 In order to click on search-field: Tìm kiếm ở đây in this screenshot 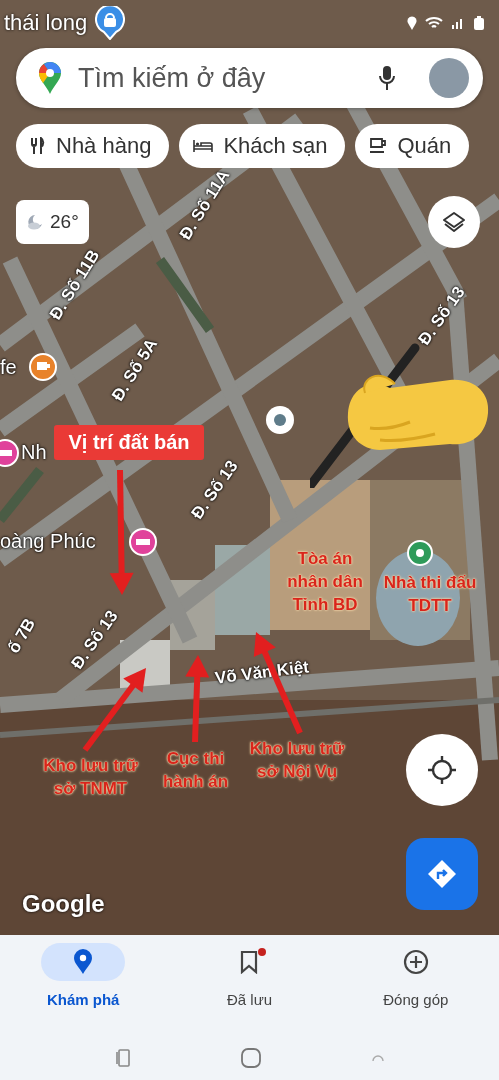, I will do `click(220, 78)`.